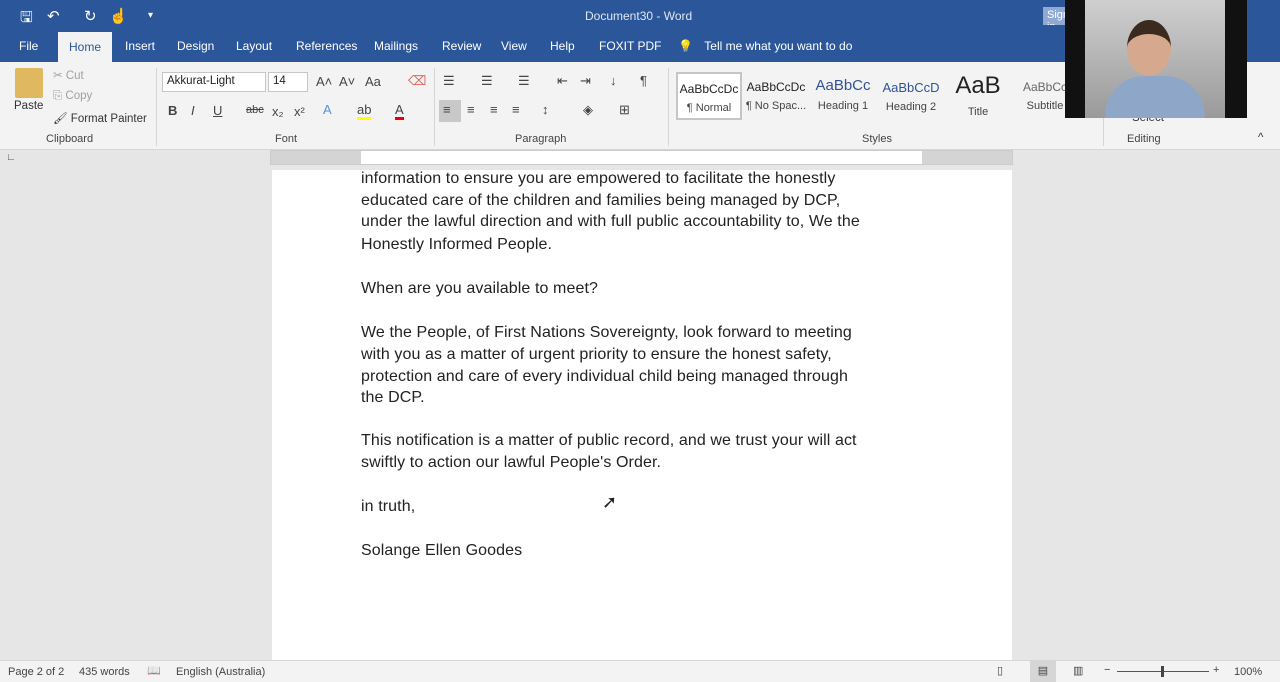 The height and width of the screenshot is (682, 1280). Describe the element at coordinates (299, 111) in the screenshot. I see `superscript-icon: x²` at that location.